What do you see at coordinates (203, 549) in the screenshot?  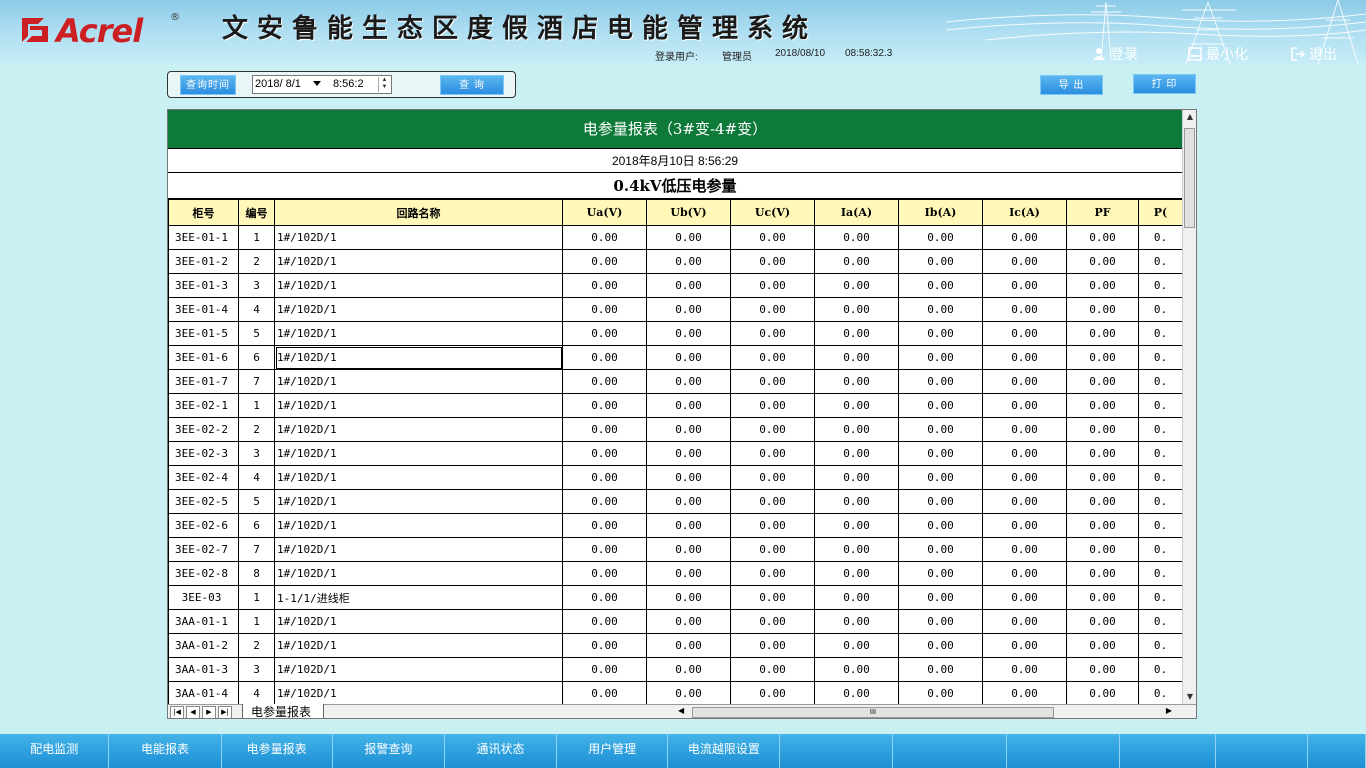 I see `table-cell: 3EE-02-7` at bounding box center [203, 549].